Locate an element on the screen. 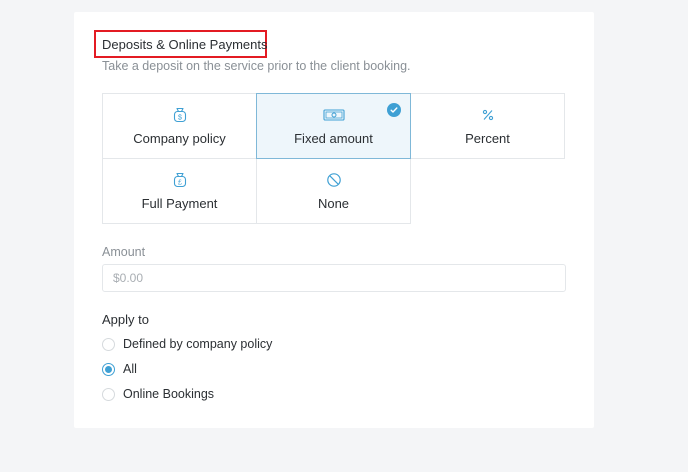  section-title: Deposits & Online Payments is located at coordinates (185, 44).